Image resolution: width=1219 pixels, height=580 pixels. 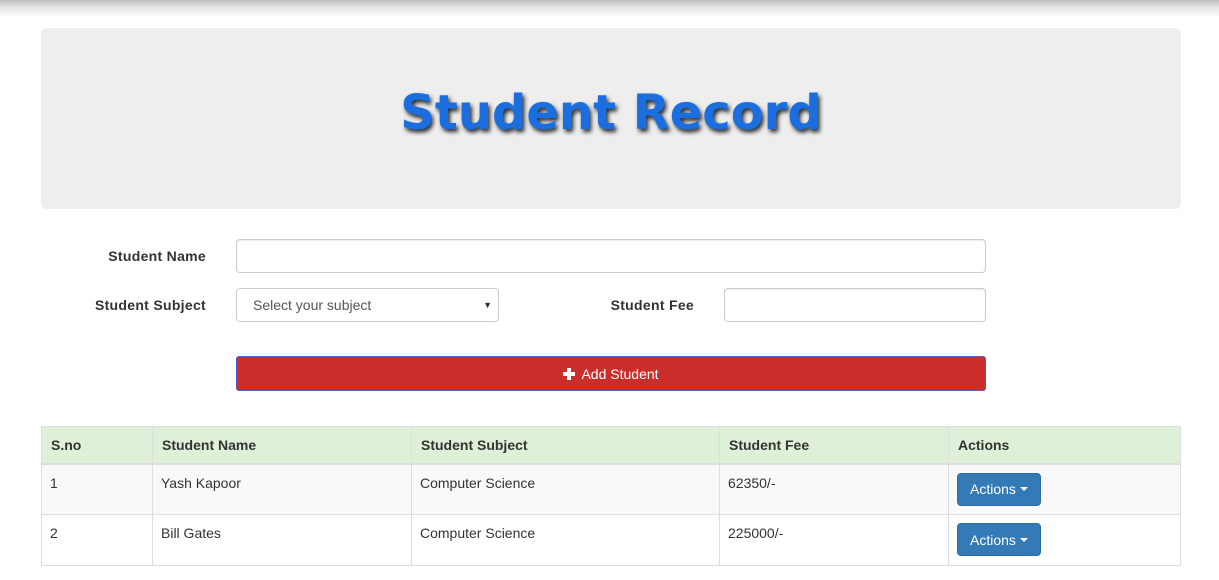 What do you see at coordinates (611, 112) in the screenshot?
I see `page-title: Student Record` at bounding box center [611, 112].